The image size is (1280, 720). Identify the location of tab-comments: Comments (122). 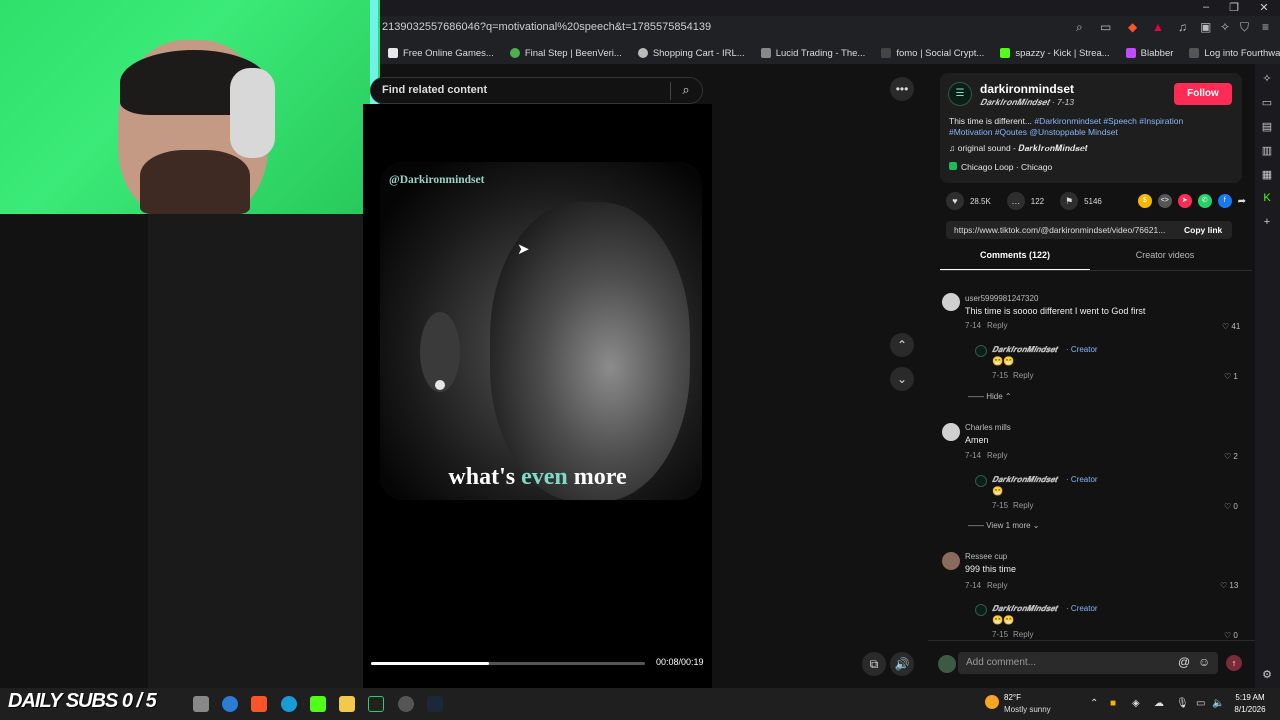
(1015, 260).